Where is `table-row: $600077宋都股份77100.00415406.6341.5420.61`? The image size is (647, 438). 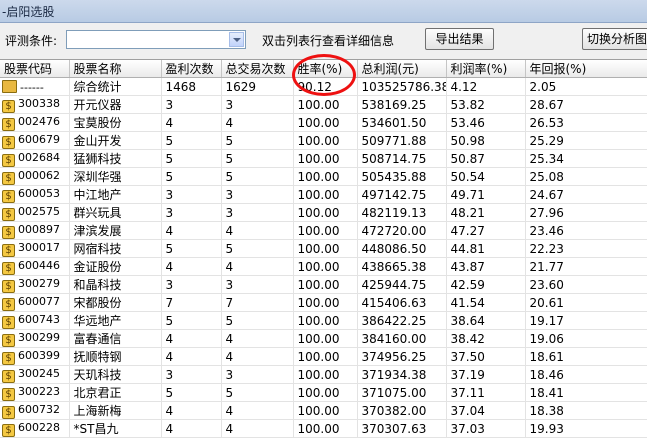 table-row: $600077宋都股份77100.00415406.6341.5420.61 is located at coordinates (323, 303).